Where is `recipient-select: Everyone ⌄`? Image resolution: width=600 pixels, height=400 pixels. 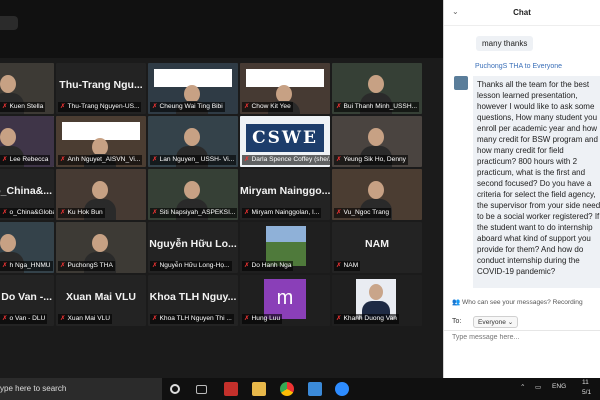 recipient-select: Everyone ⌄ is located at coordinates (496, 322).